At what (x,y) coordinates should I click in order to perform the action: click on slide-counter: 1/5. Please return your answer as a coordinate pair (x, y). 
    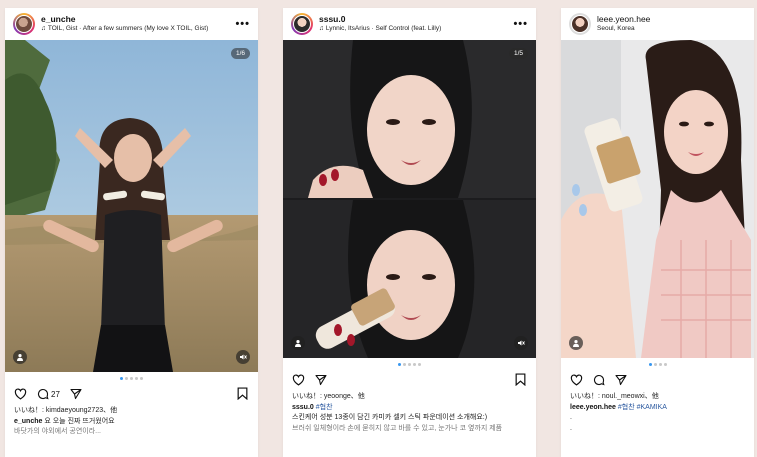
    Looking at the image, I should click on (518, 53).